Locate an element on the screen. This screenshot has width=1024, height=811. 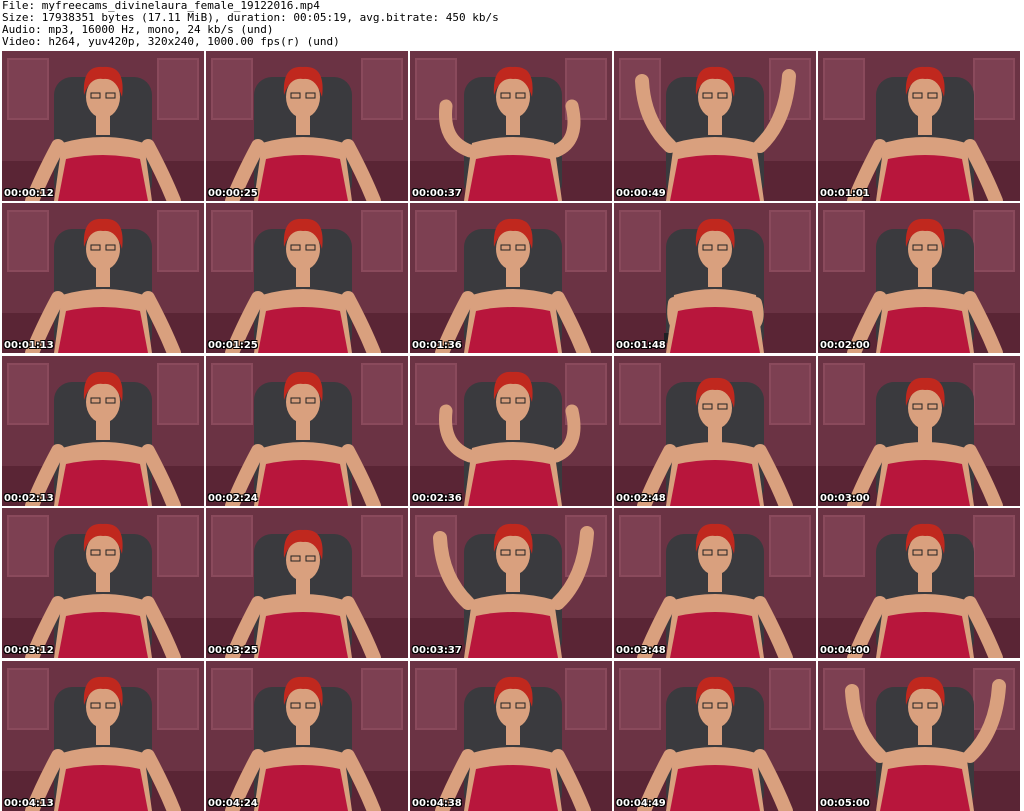
thumbnail-timestamp: 00:02:36 is located at coordinates (437, 498).